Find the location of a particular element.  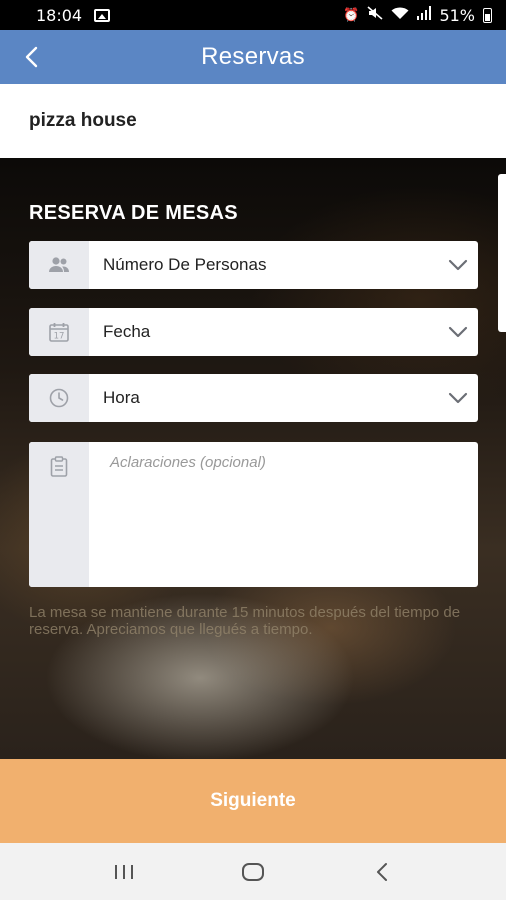

clock-icon-box is located at coordinates (59, 398).